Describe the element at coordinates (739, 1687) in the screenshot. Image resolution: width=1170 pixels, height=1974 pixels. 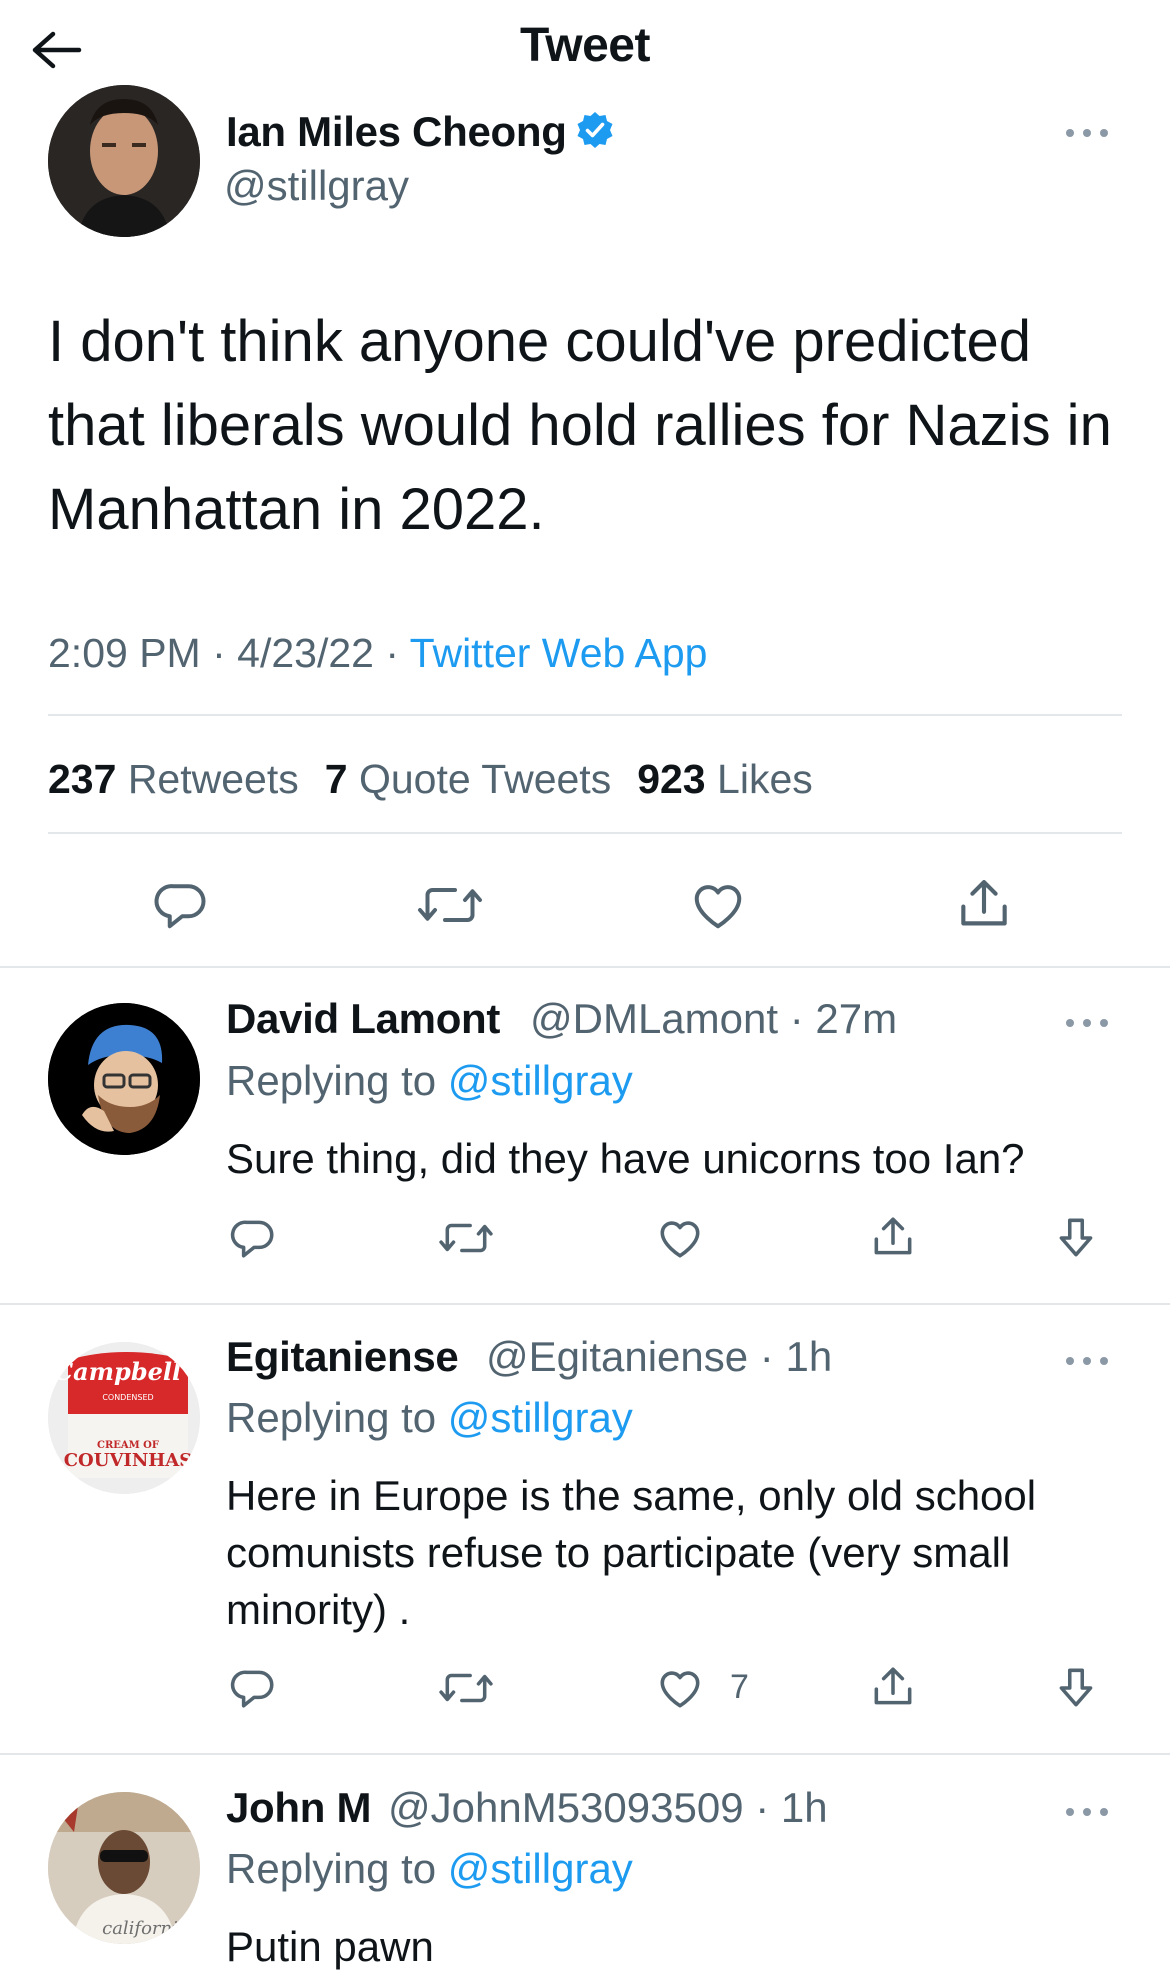
I see `like-count: 7` at that location.